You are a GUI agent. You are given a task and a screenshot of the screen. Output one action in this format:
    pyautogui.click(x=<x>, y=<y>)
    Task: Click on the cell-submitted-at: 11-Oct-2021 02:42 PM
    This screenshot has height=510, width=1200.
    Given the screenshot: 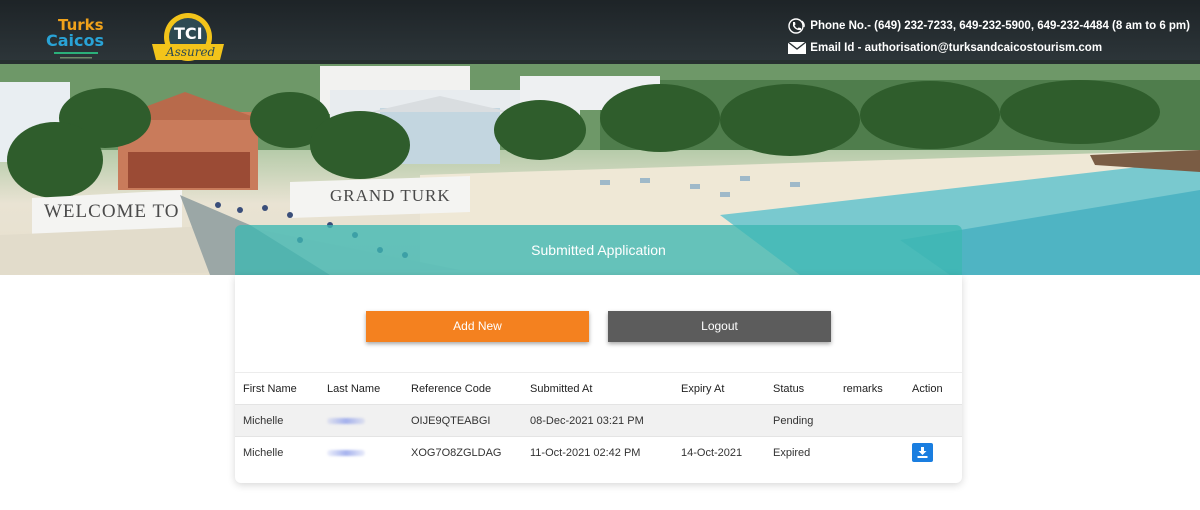 What is the action you would take?
    pyautogui.click(x=597, y=452)
    